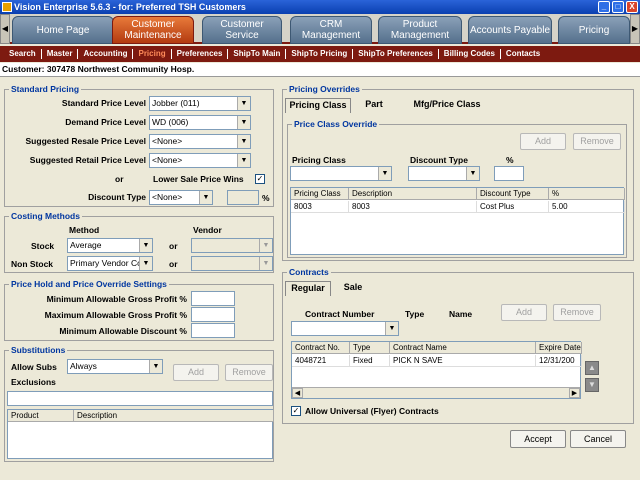  Describe the element at coordinates (592, 368) in the screenshot. I see `move-up-icon: ▲` at that location.